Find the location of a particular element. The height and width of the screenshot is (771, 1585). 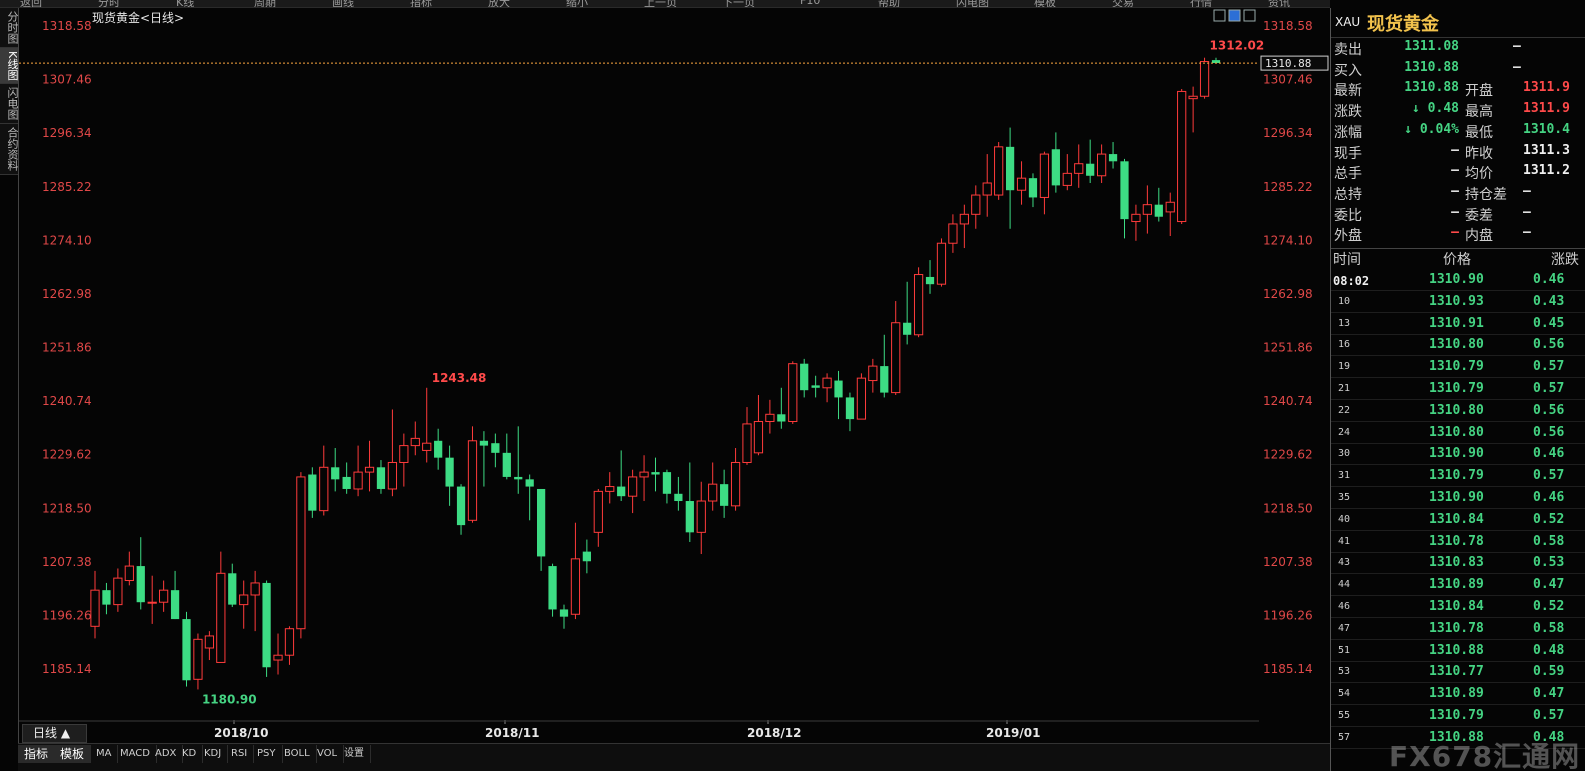

tick-change: 0.47 is located at coordinates (1549, 694).